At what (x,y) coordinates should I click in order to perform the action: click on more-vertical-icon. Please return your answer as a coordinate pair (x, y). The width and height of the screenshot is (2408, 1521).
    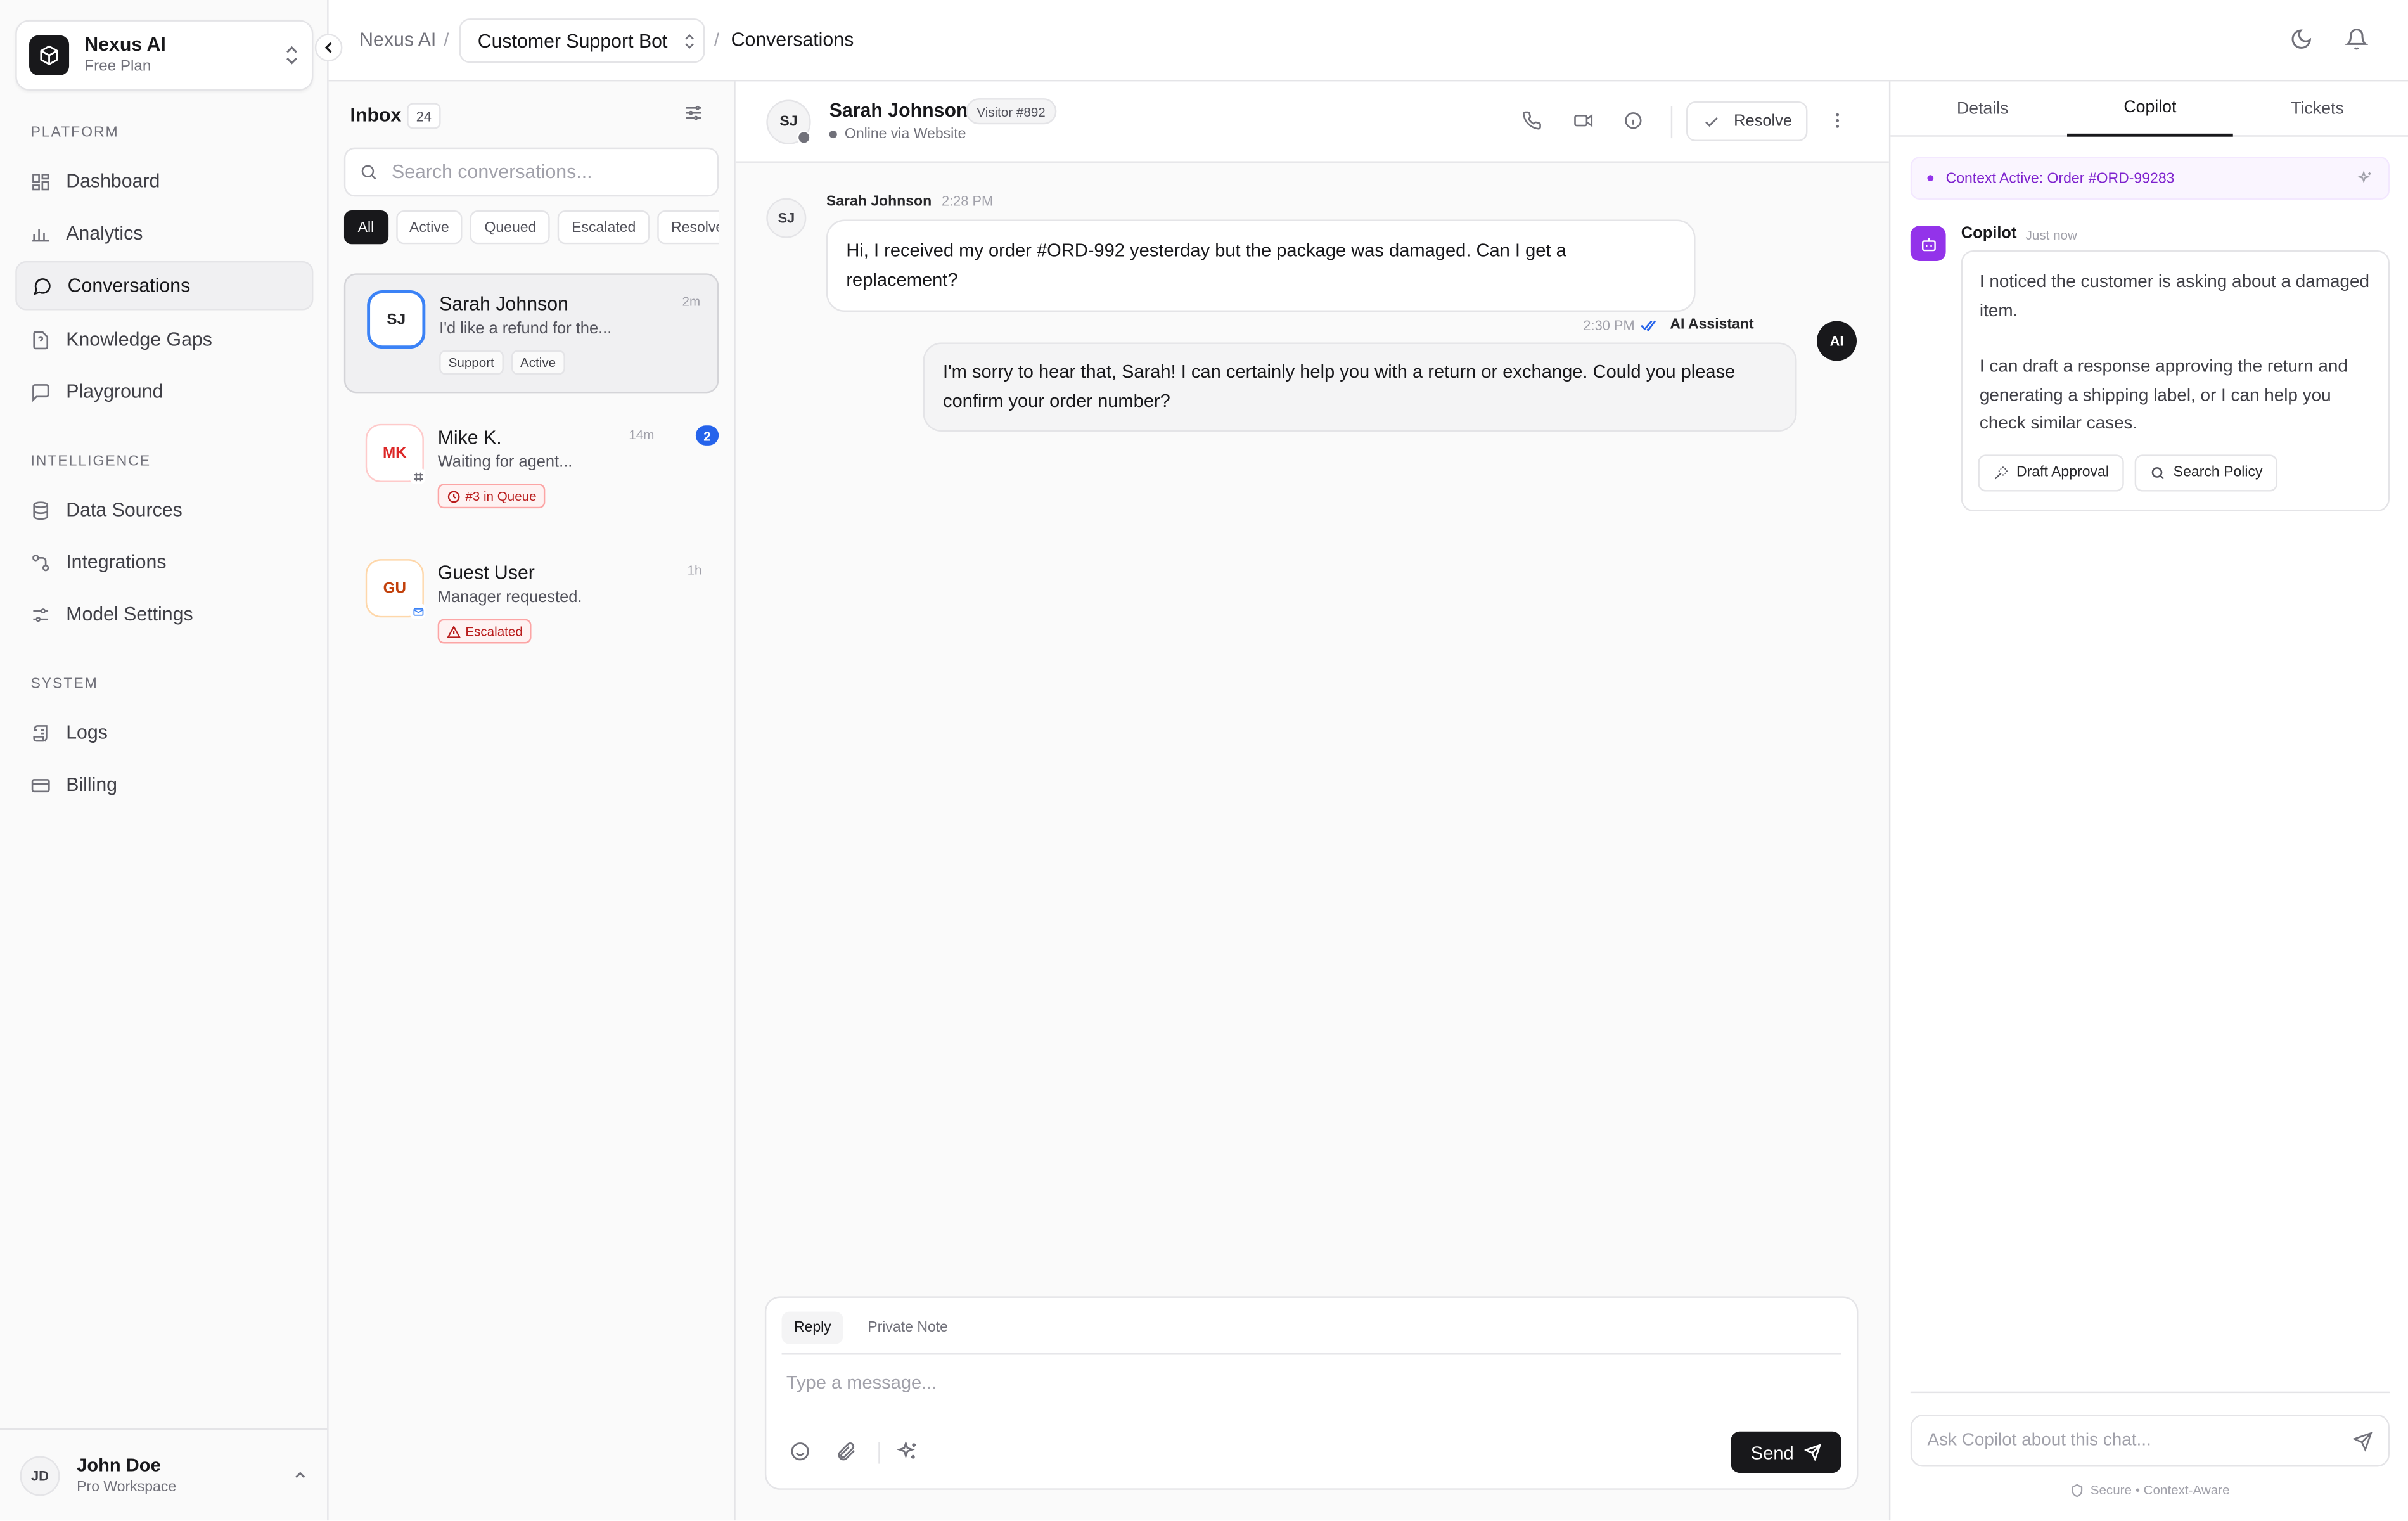
    Looking at the image, I should click on (1838, 121).